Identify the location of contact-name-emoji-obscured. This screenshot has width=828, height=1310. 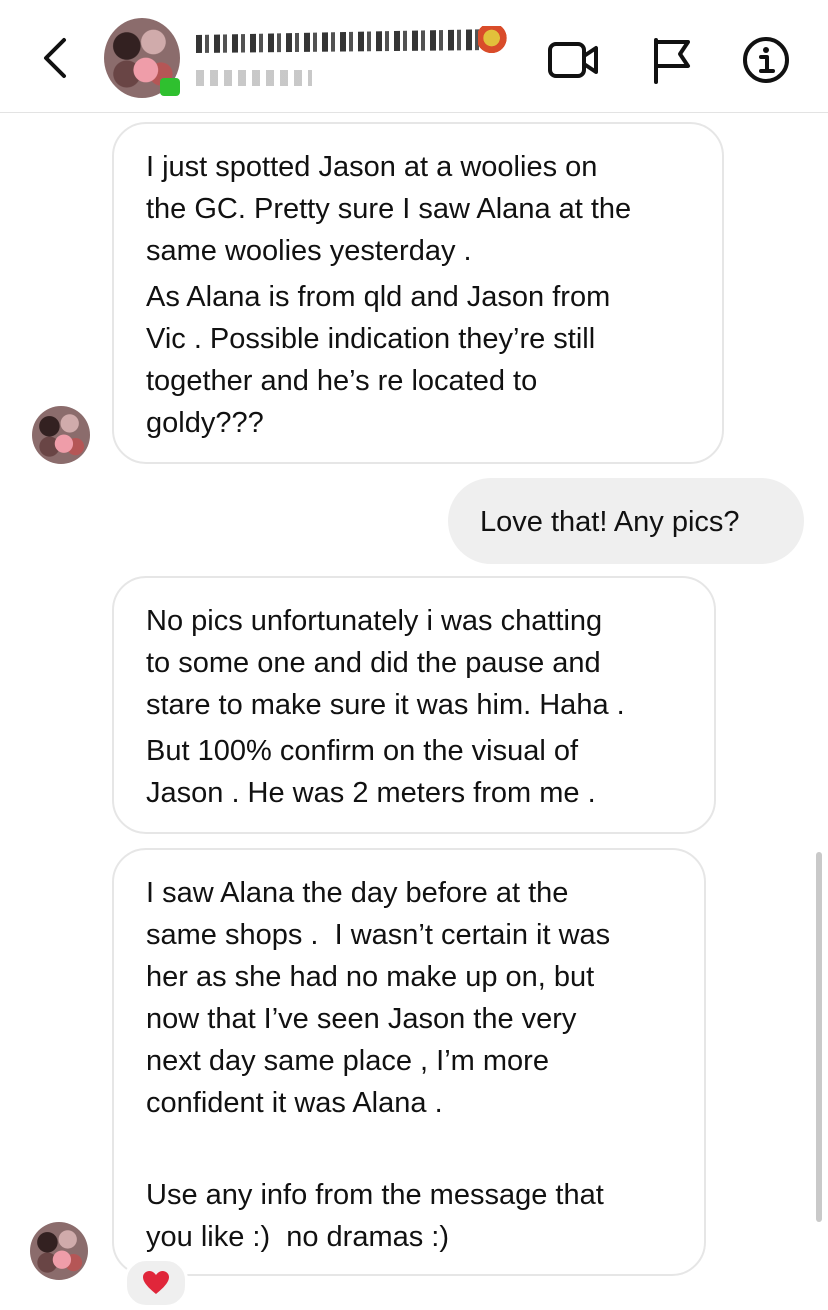
(495, 41).